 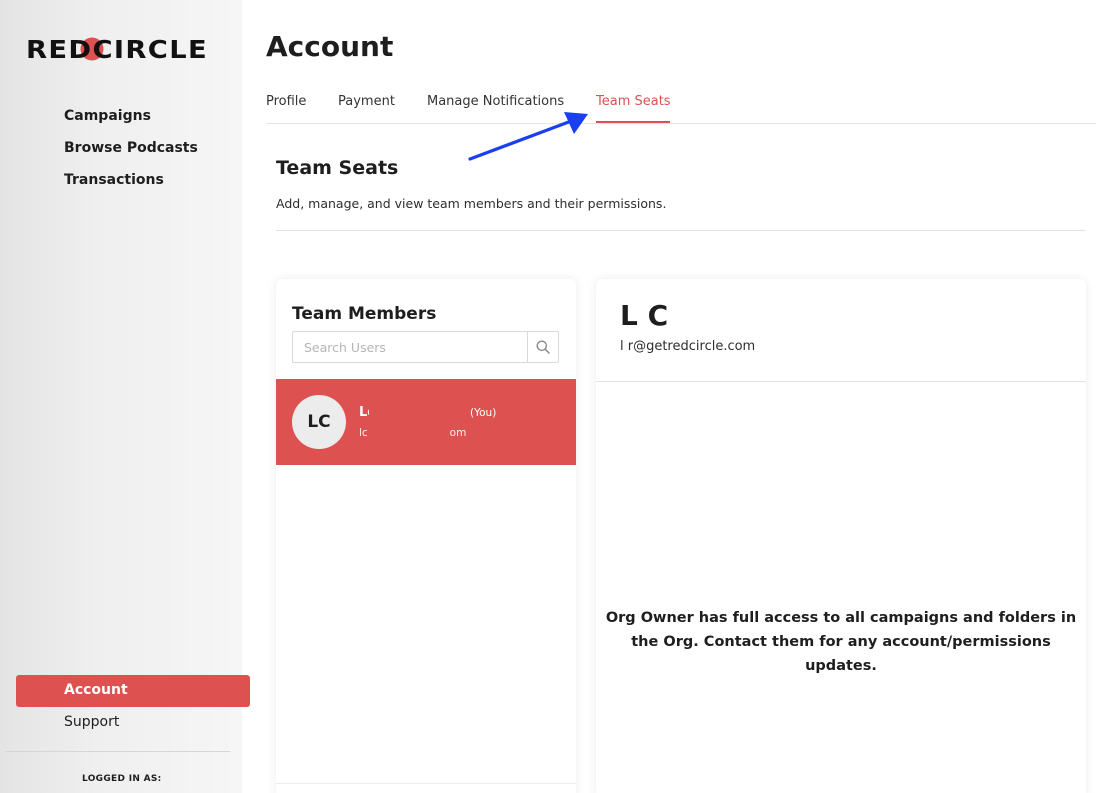 I want to click on sidebar-item-account-label: Account, so click(x=96, y=690).